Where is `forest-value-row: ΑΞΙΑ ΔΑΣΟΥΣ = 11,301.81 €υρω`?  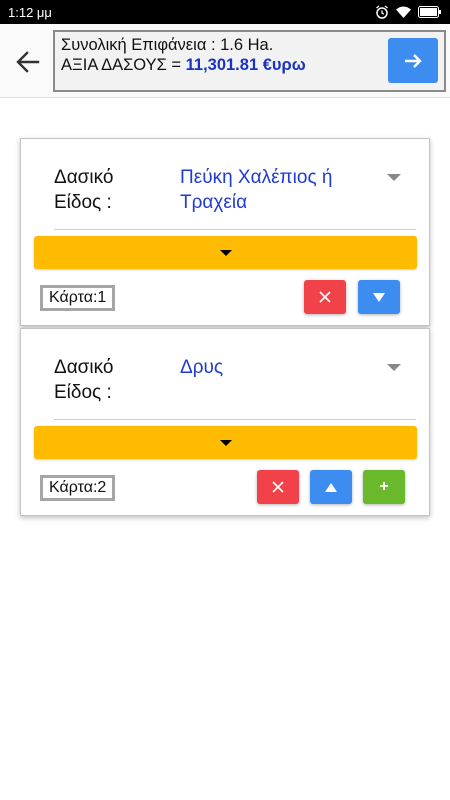
forest-value-row: ΑΞΙΑ ΔΑΣΟΥΣ = 11,301.81 €υρω is located at coordinates (249, 65).